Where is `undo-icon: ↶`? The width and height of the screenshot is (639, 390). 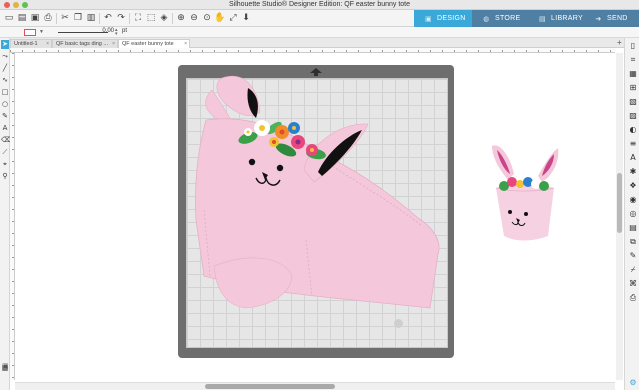 undo-icon: ↶ is located at coordinates (108, 18).